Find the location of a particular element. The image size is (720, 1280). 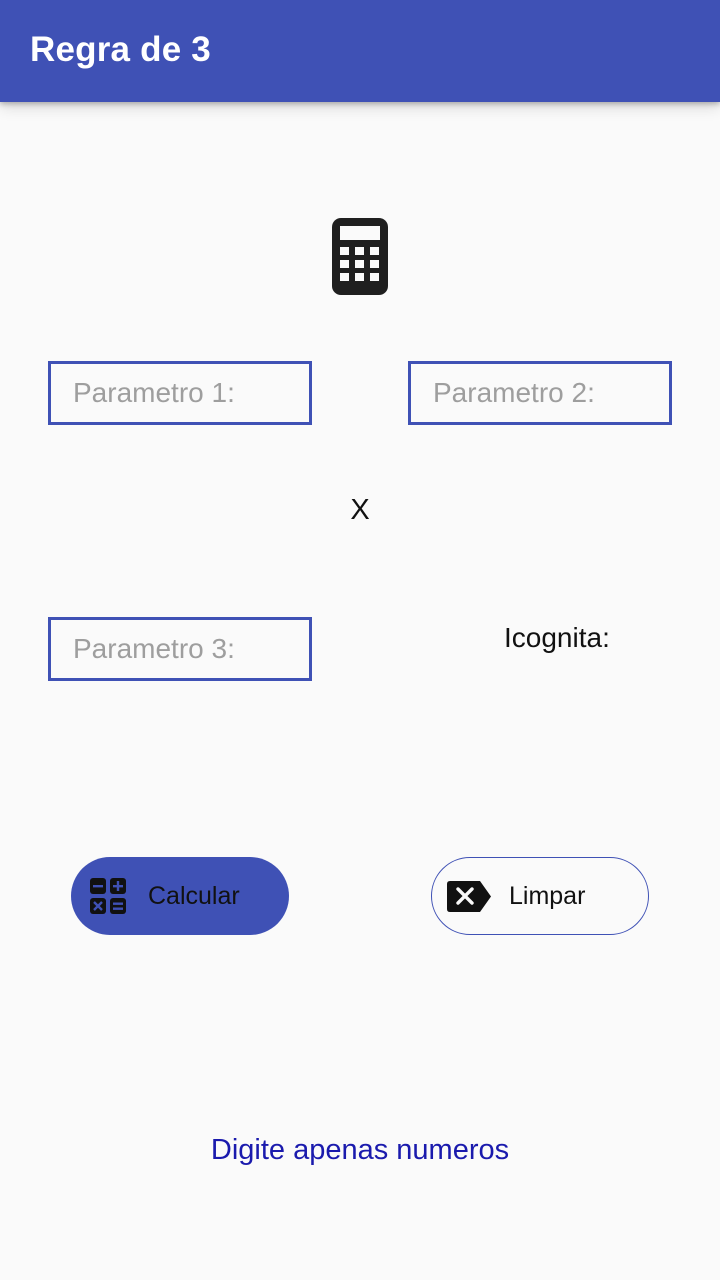

calculate-button-label: Calcular is located at coordinates (194, 895).